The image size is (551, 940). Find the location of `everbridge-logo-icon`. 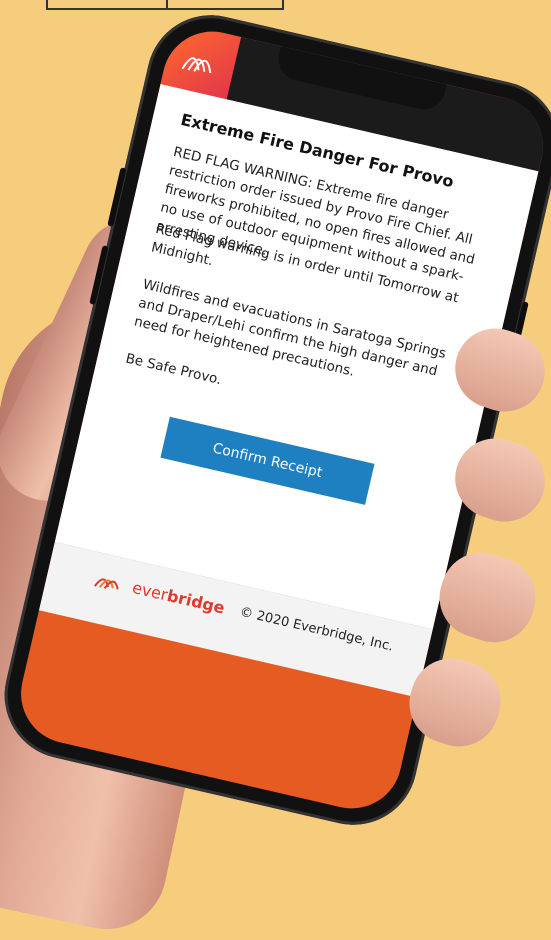

everbridge-logo-icon is located at coordinates (196, 65).